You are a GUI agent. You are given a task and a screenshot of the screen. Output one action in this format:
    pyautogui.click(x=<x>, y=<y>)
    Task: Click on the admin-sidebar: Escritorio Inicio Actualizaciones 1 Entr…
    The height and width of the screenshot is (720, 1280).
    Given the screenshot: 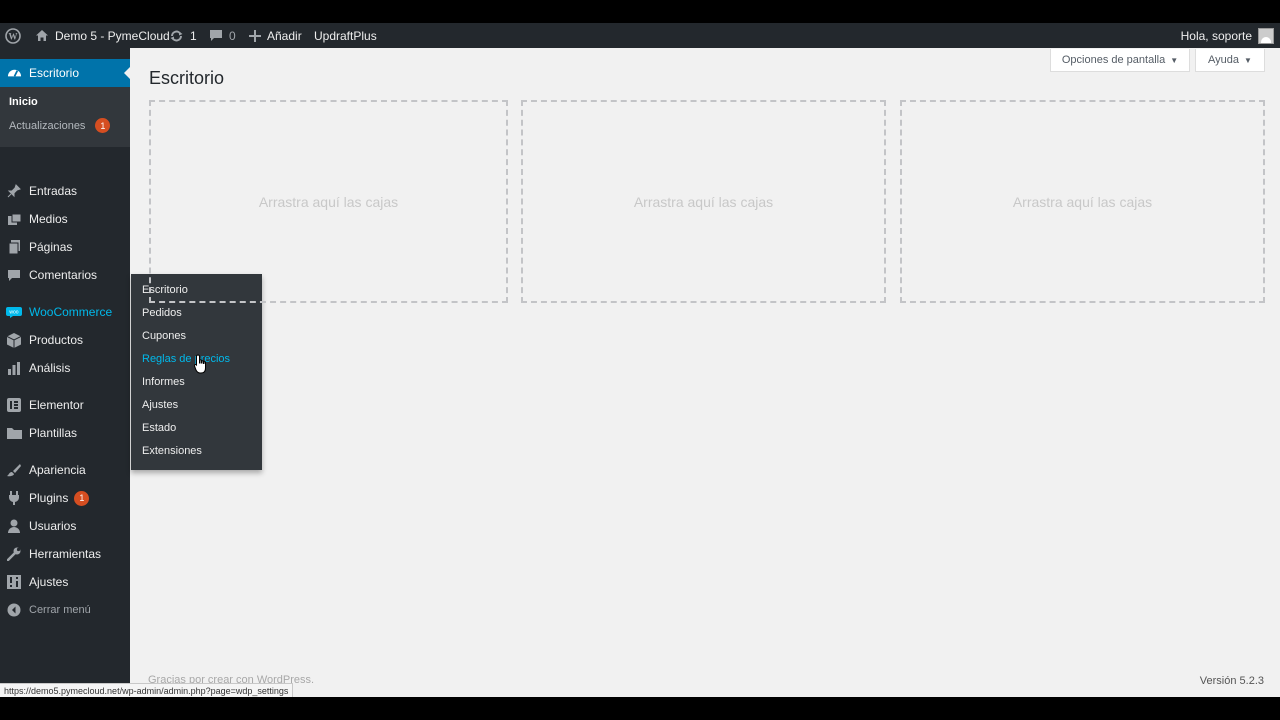 What is the action you would take?
    pyautogui.click(x=65, y=372)
    